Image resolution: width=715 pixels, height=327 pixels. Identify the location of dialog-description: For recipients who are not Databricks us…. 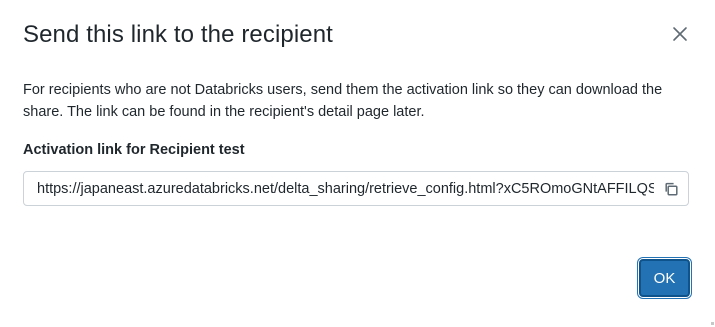
(343, 101).